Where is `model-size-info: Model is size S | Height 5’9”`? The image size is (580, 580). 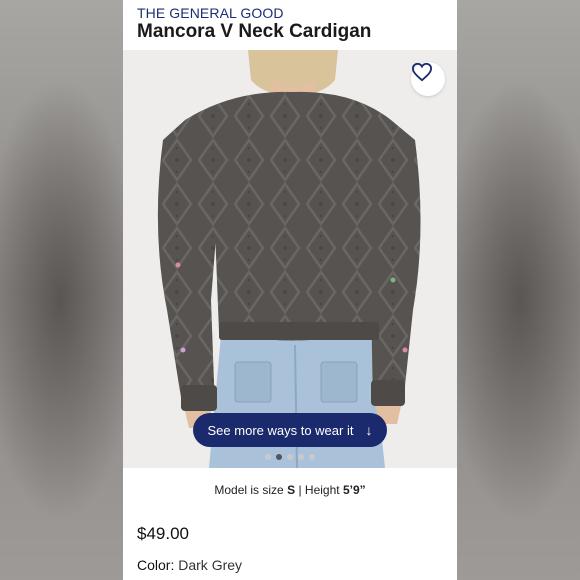 model-size-info: Model is size S | Height 5’9” is located at coordinates (290, 490).